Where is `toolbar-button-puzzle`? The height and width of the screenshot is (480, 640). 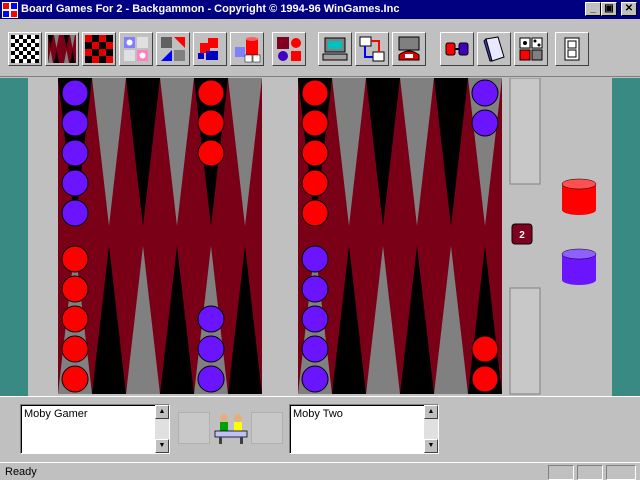 toolbar-button-puzzle is located at coordinates (210, 49).